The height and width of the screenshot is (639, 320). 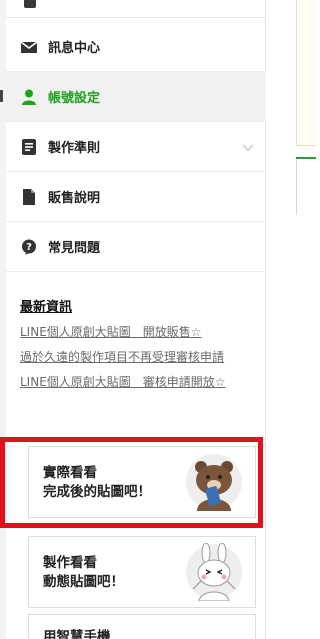 What do you see at coordinates (30, 4) in the screenshot?
I see `cut-off-icon` at bounding box center [30, 4].